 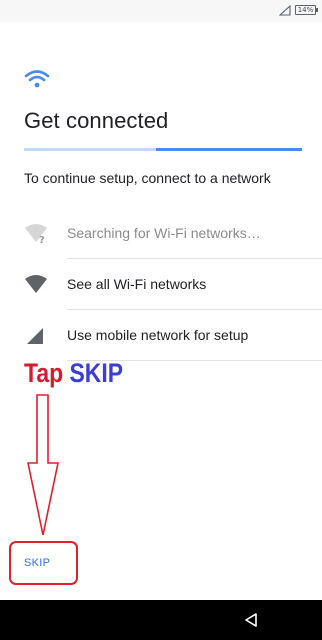 I want to click on option-label: Use mobile network for setup, so click(x=158, y=335).